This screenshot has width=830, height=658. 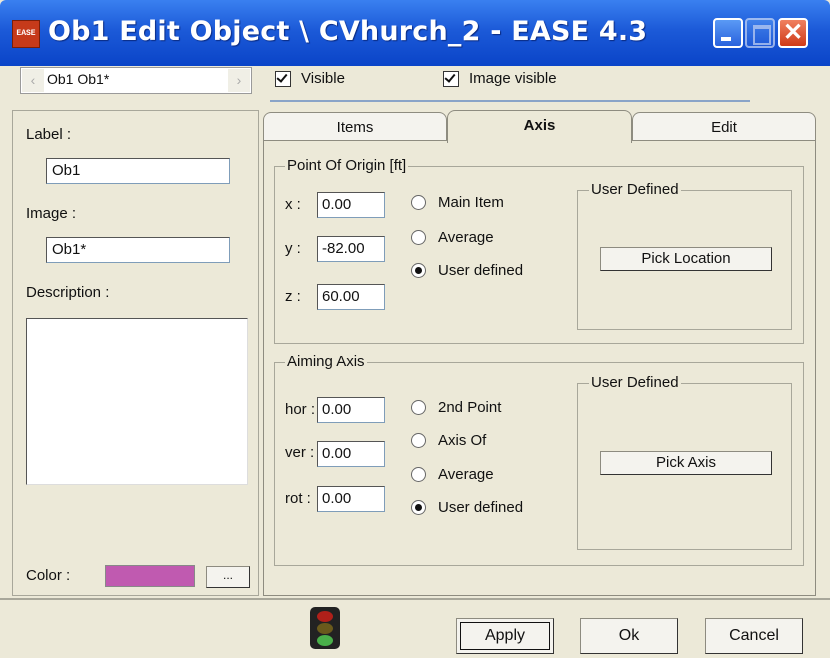 I want to click on tab-edit: Edit, so click(x=724, y=127).